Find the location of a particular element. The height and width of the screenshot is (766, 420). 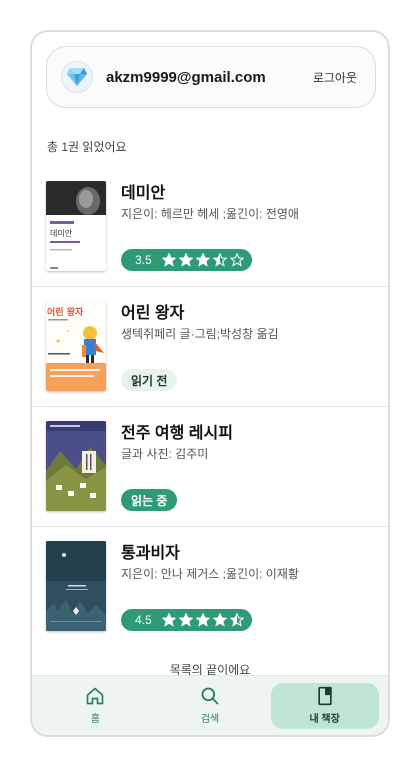

book-item-transit-visa: 통과비자 지은이: 안나 제거스 ;옮긴이: 이재황 4.5 is located at coordinates (210, 587).